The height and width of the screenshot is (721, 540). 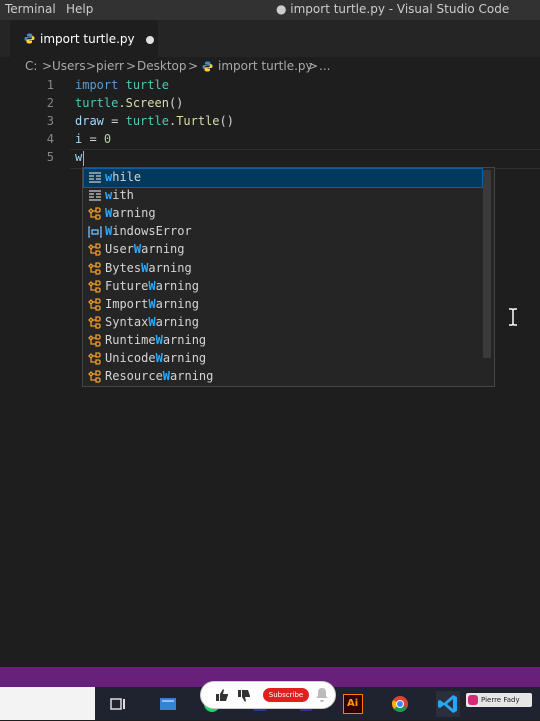 I want to click on subscribe-button: Subscribe, so click(x=286, y=695).